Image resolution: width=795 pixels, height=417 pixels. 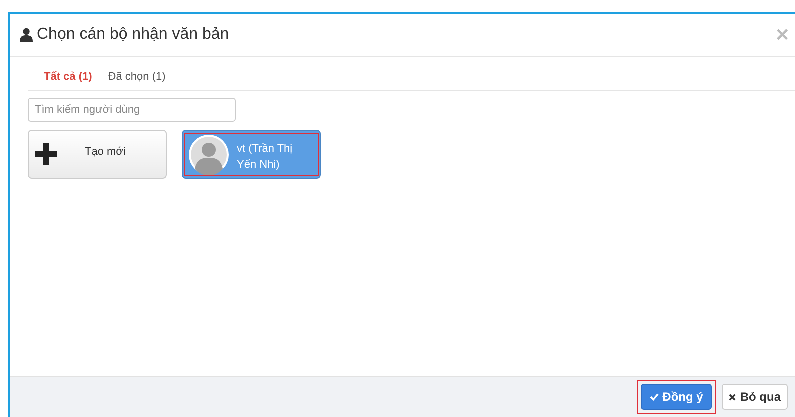 What do you see at coordinates (755, 397) in the screenshot?
I see `cancel-button: Bỏ qua` at bounding box center [755, 397].